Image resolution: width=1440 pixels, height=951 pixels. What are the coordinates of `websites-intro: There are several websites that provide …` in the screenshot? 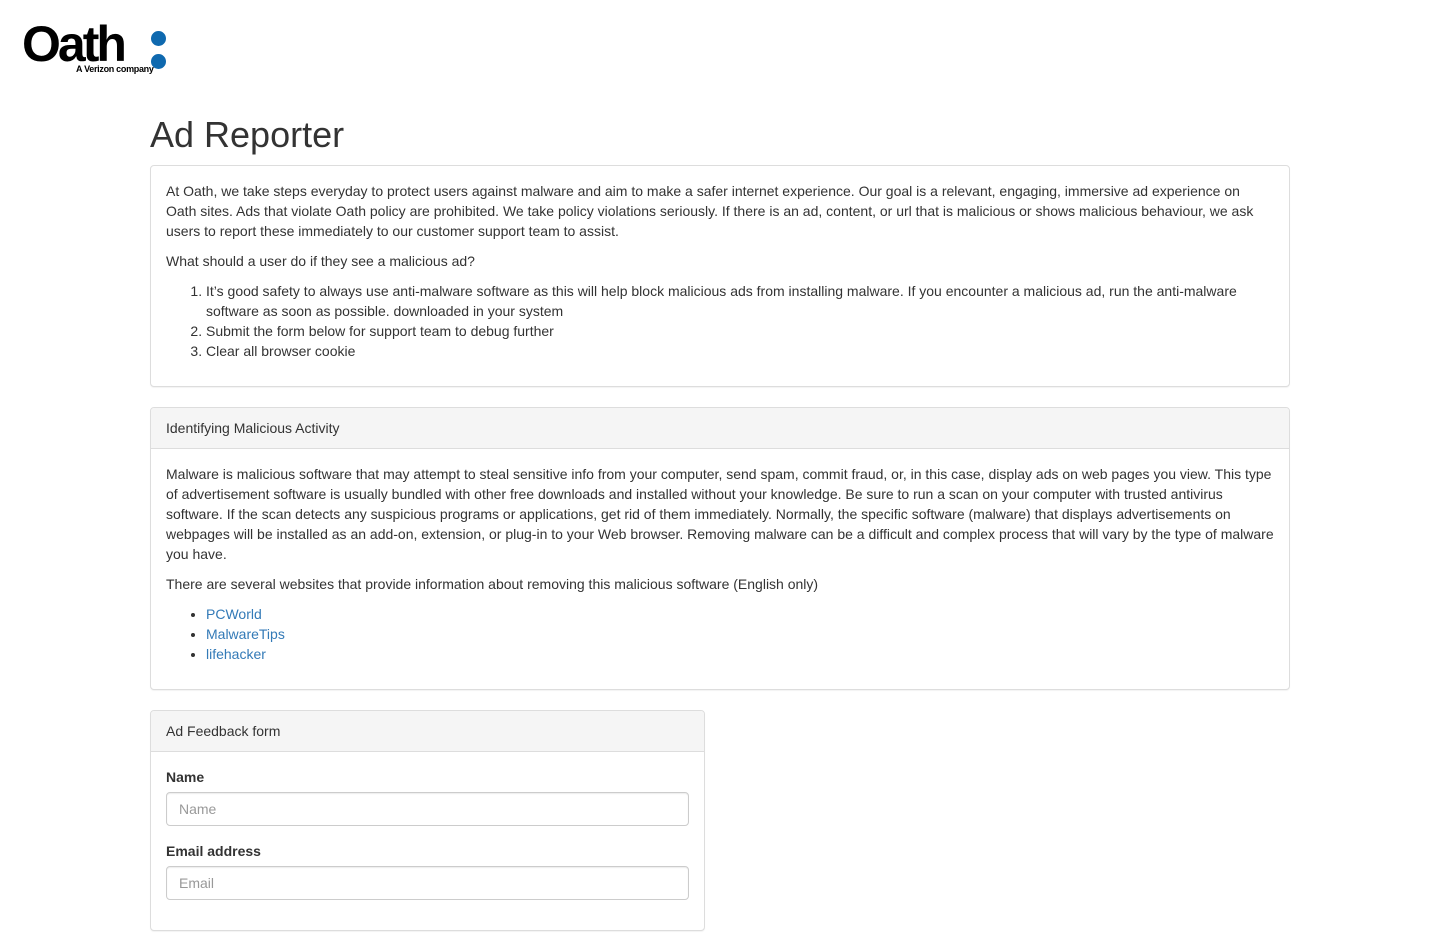 It's located at (492, 584).